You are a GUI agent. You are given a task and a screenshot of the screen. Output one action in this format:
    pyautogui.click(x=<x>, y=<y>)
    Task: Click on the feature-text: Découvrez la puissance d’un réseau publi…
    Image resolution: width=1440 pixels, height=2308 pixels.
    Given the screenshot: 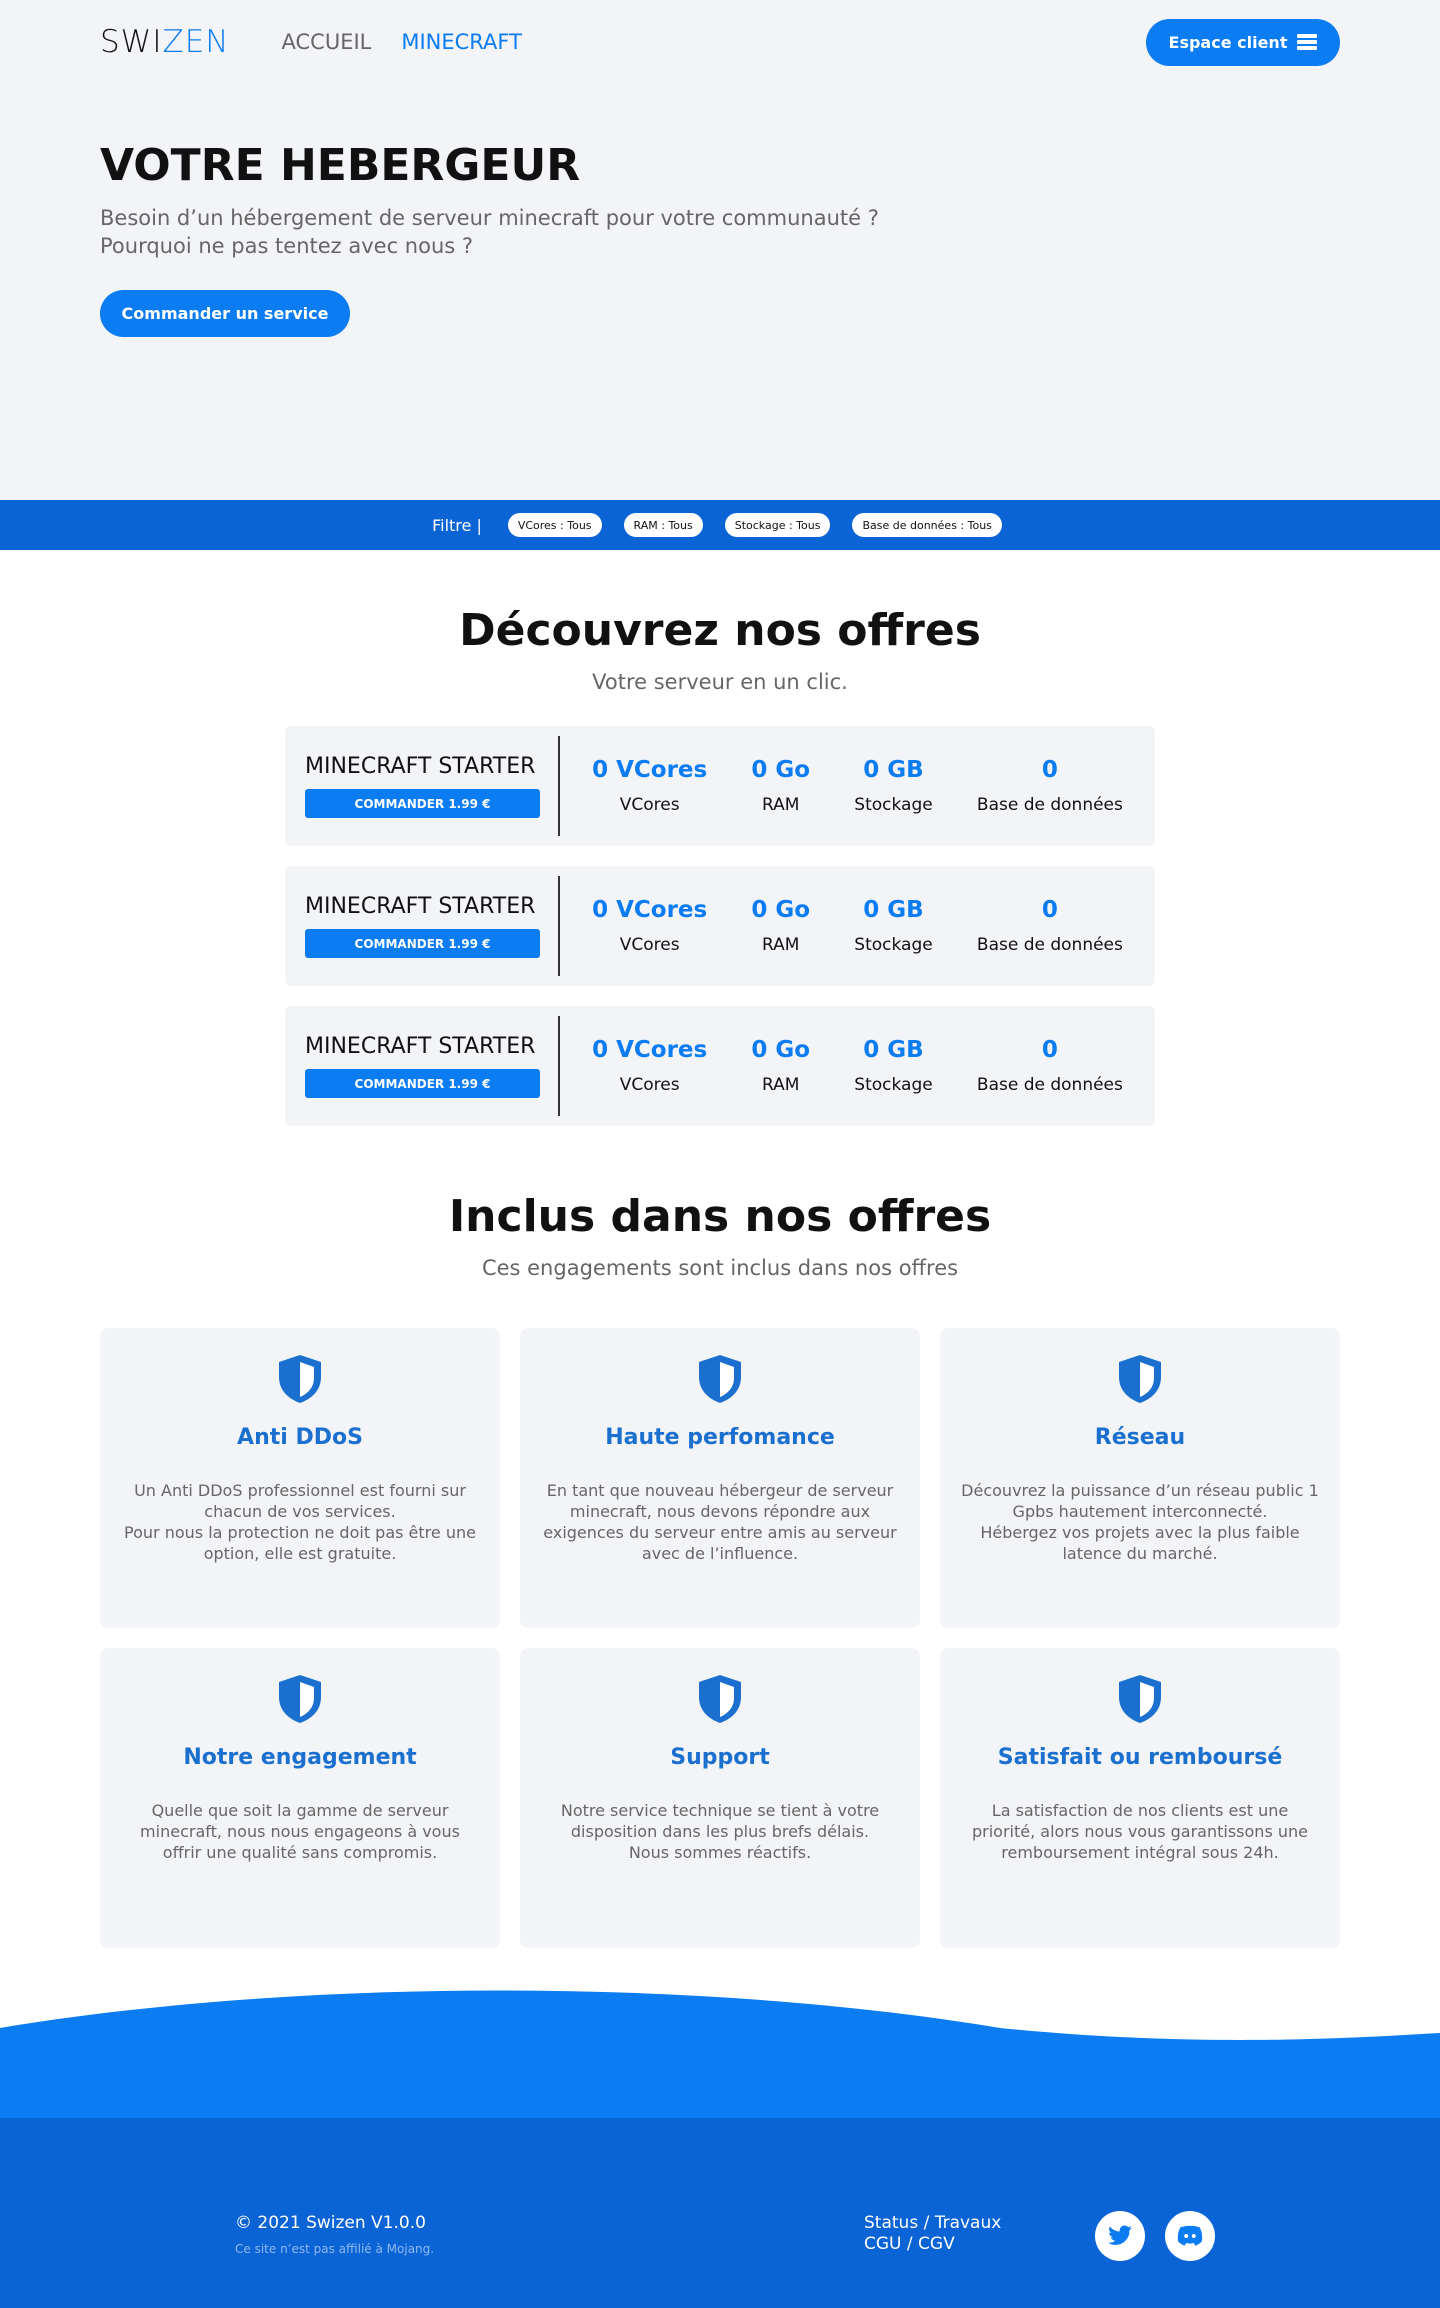 What is the action you would take?
    pyautogui.click(x=1140, y=1522)
    